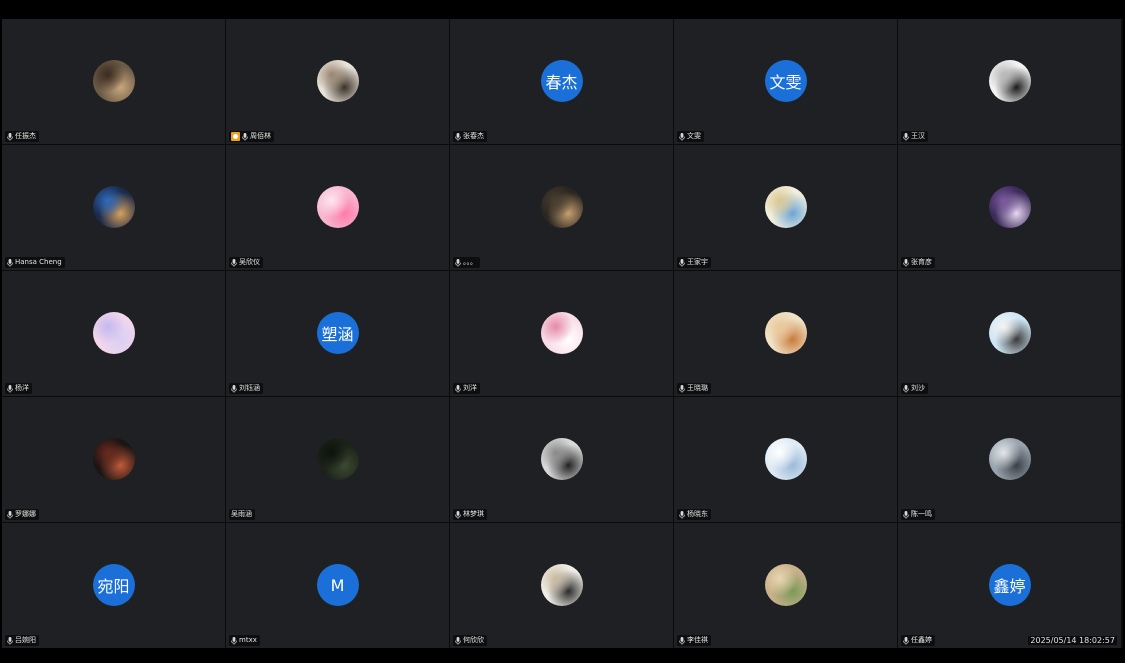 The width and height of the screenshot is (1125, 663). What do you see at coordinates (694, 640) in the screenshot?
I see `participant-nameplate: 李佳祺` at bounding box center [694, 640].